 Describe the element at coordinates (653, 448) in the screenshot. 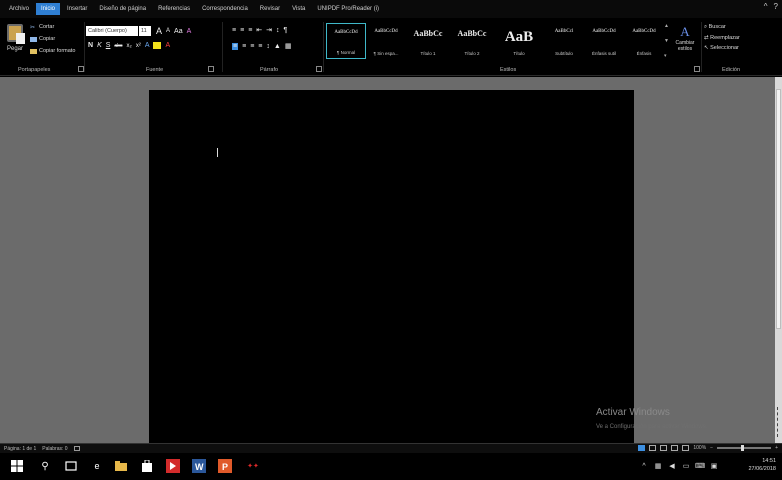

I see `full-screen-view-button` at that location.